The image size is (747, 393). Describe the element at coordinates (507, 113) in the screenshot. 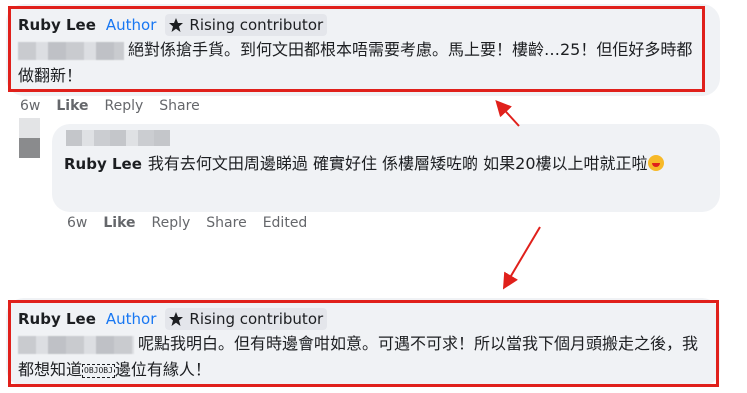

I see `arrow-up` at that location.